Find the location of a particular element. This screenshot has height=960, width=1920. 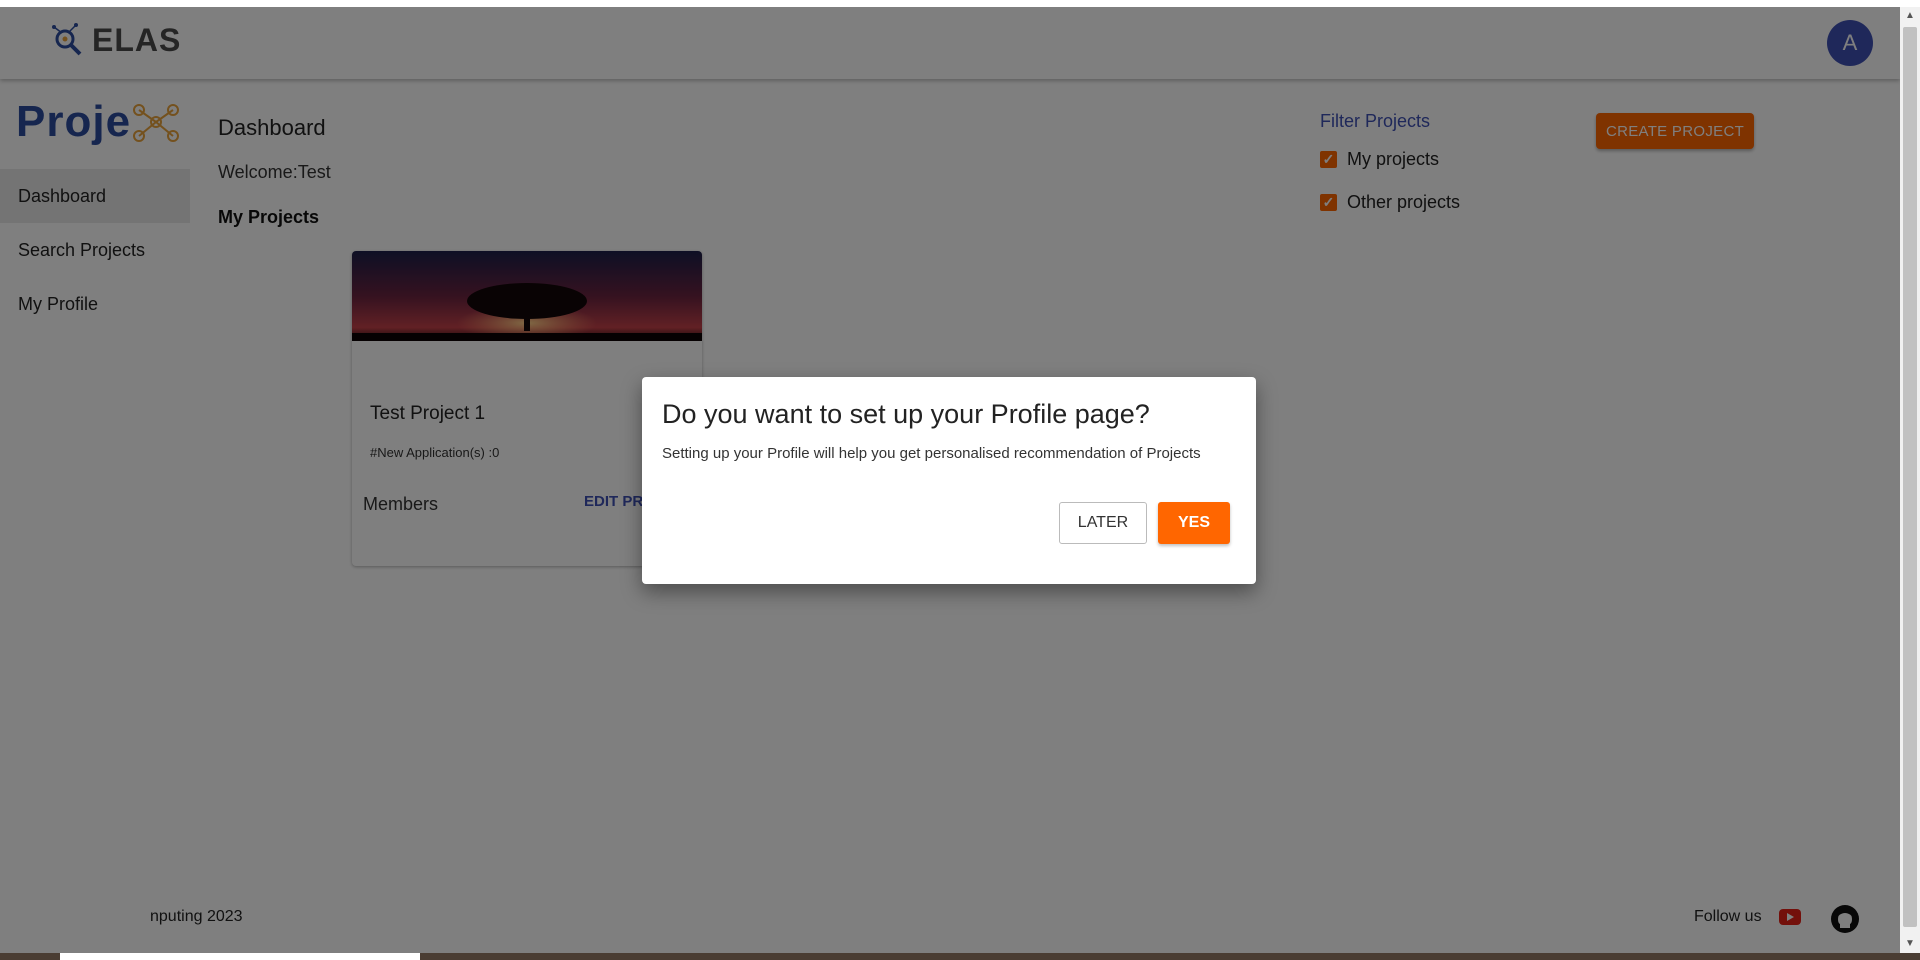

taskbar-item is located at coordinates (240, 956).